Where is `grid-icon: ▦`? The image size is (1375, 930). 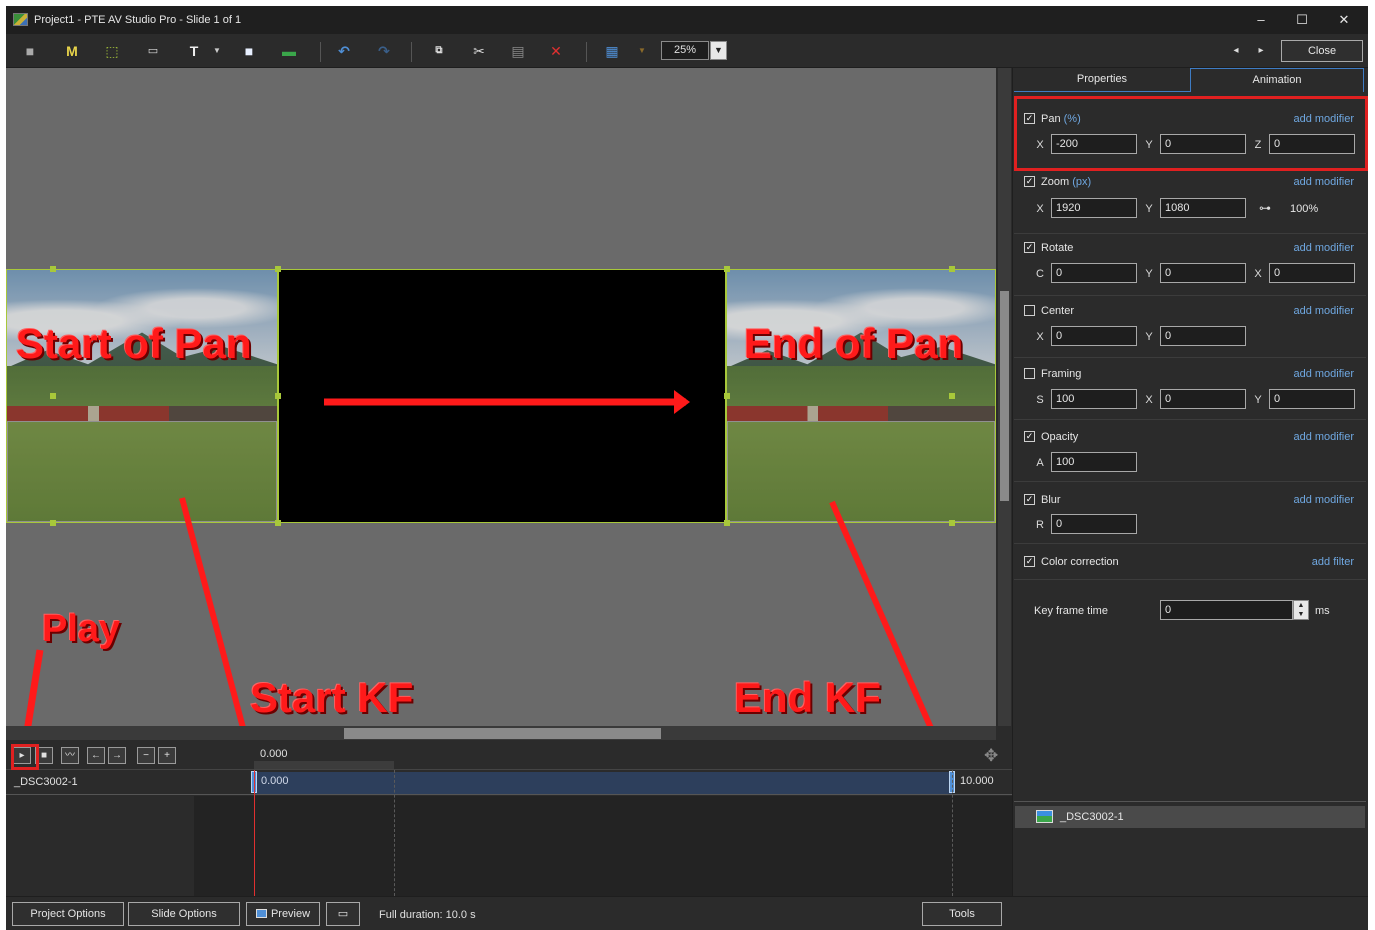
grid-icon: ▦ is located at coordinates (612, 51).